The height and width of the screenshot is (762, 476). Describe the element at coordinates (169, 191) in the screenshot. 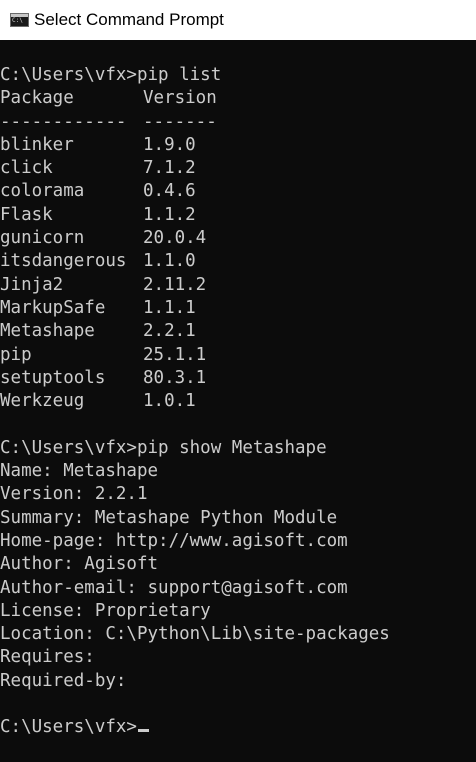

I see `package-version: 0.4.6` at that location.